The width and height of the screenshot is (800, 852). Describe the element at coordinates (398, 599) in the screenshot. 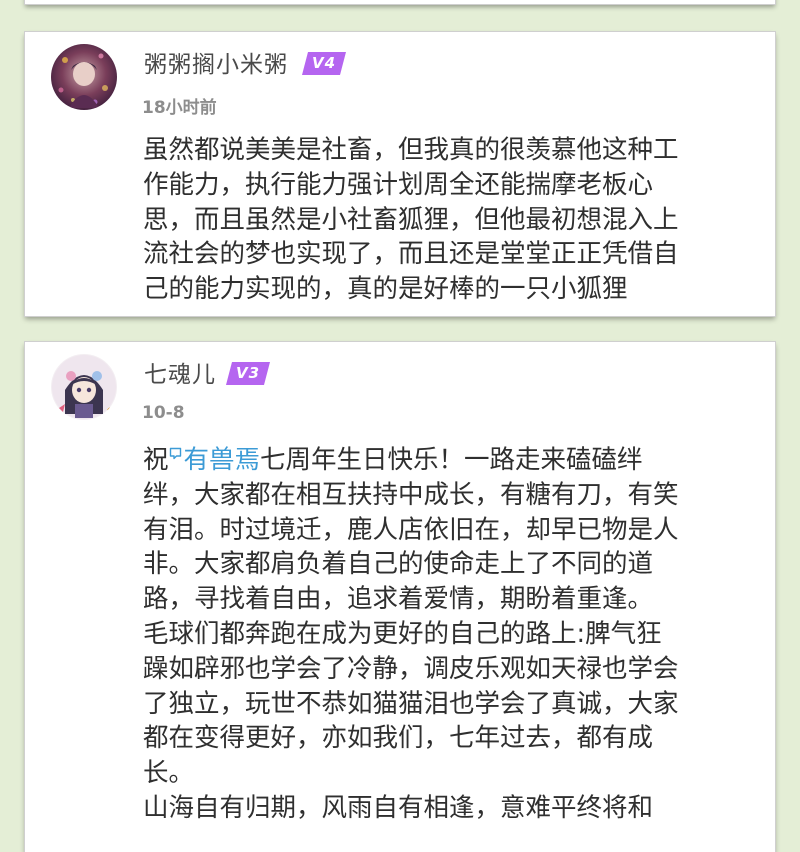

I see `comment-line: 路，寻找着自由，追求着爱情，期盼着重逢。` at that location.